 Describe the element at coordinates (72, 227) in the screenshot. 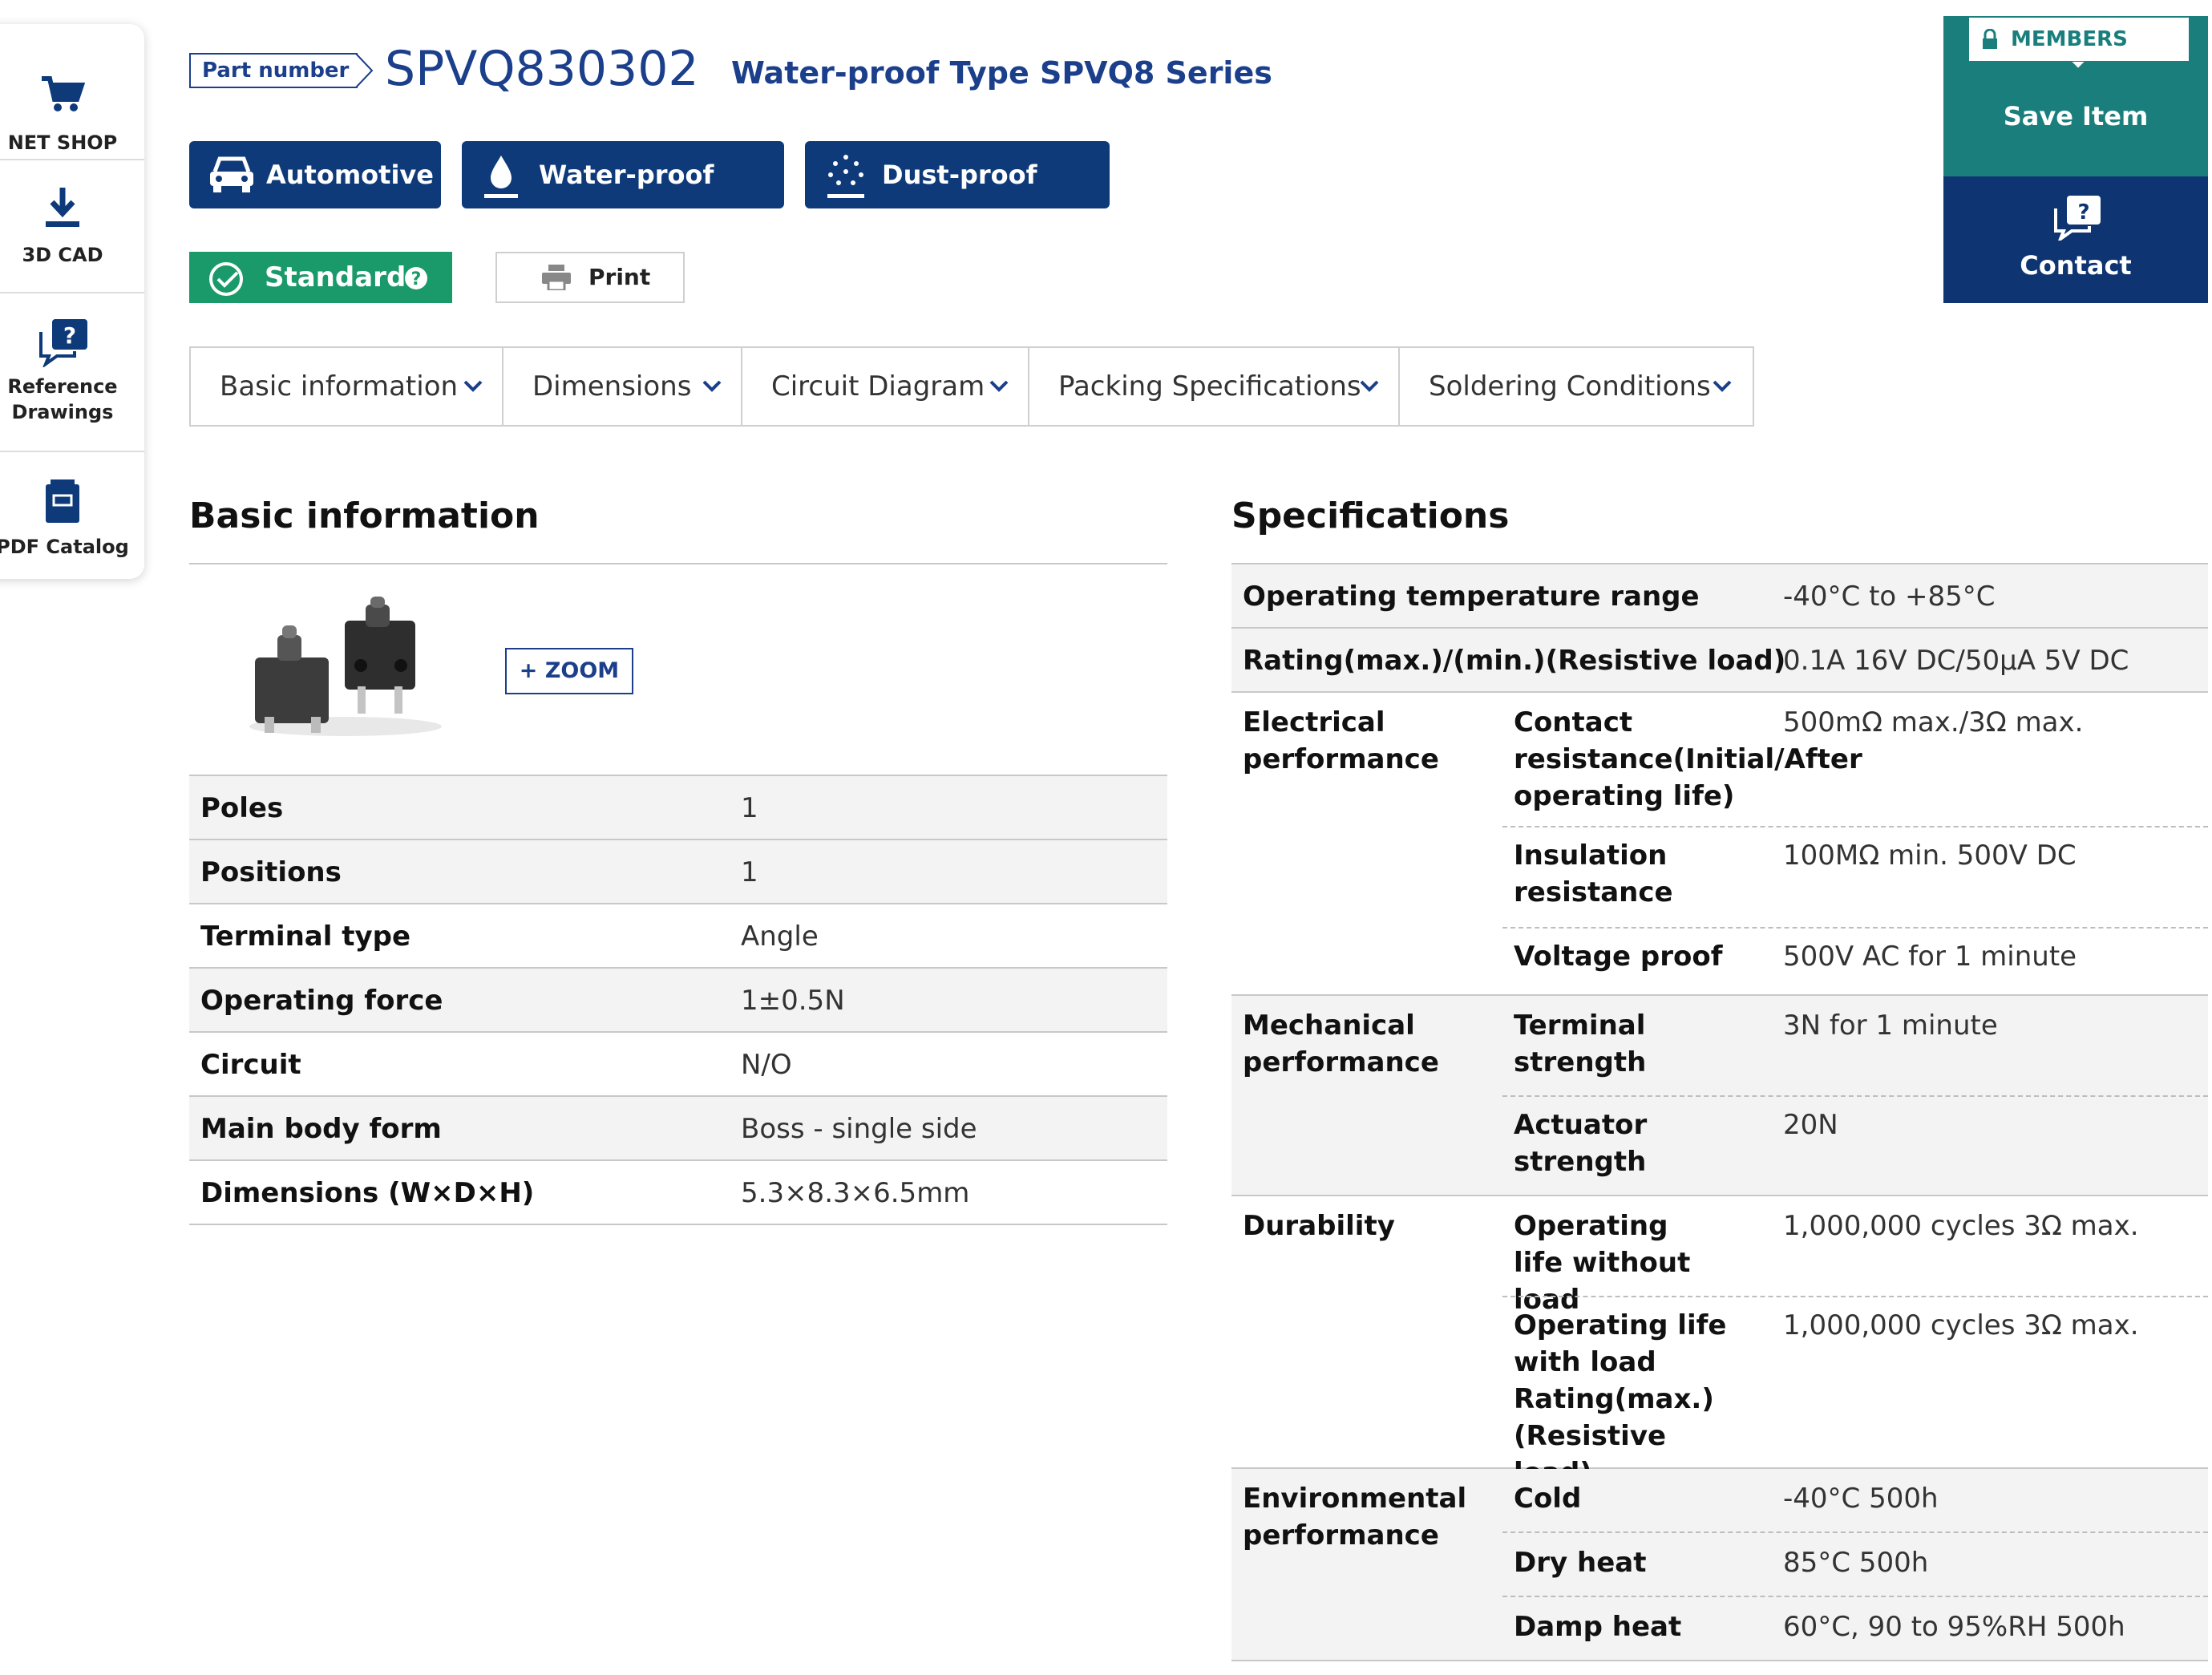

I see `sidebar-item-3d-cad: 3D CAD` at that location.